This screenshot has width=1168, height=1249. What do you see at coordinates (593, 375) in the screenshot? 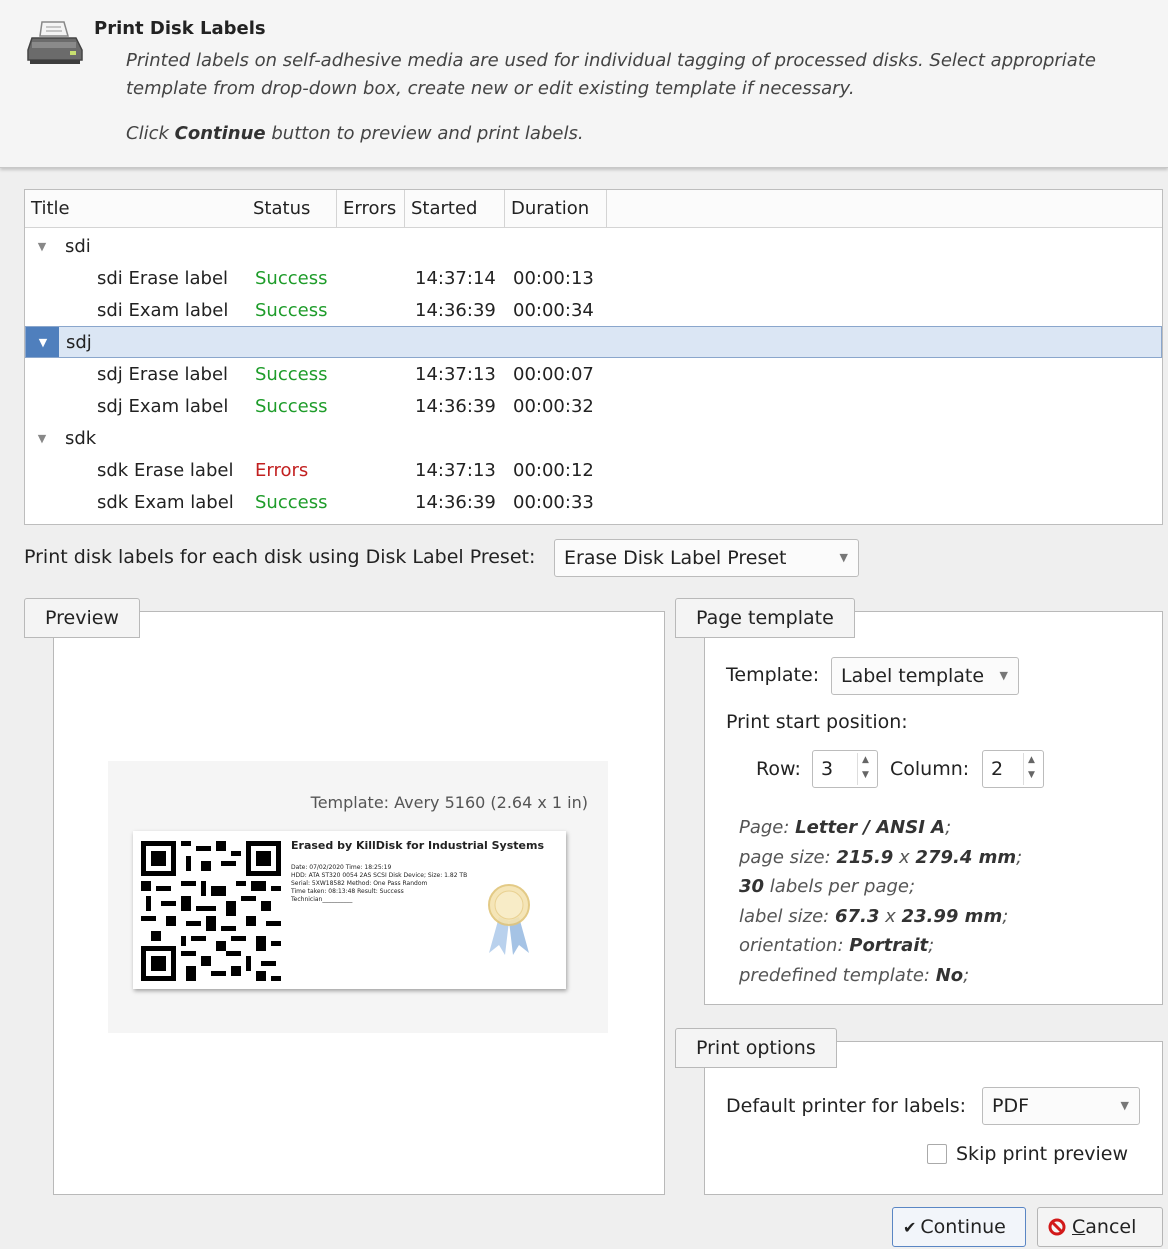
I see `table-row: sdj Erase label Success 14:37:13 00:00:07` at bounding box center [593, 375].